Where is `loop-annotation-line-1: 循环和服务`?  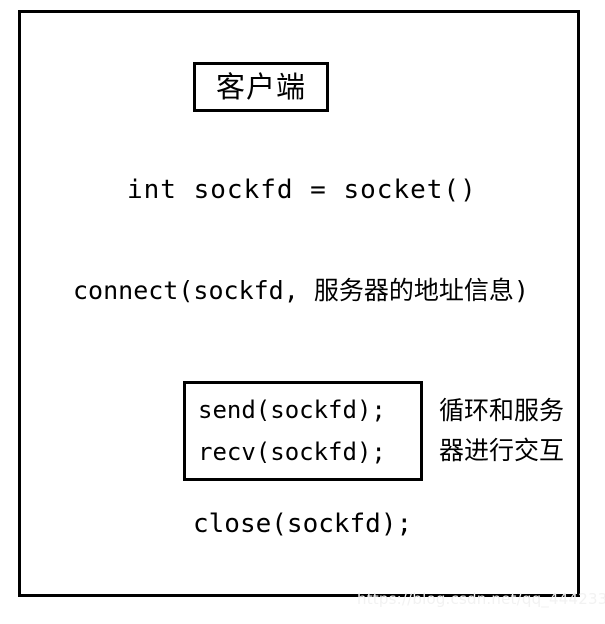
loop-annotation-line-1: 循环和服务 is located at coordinates (502, 410).